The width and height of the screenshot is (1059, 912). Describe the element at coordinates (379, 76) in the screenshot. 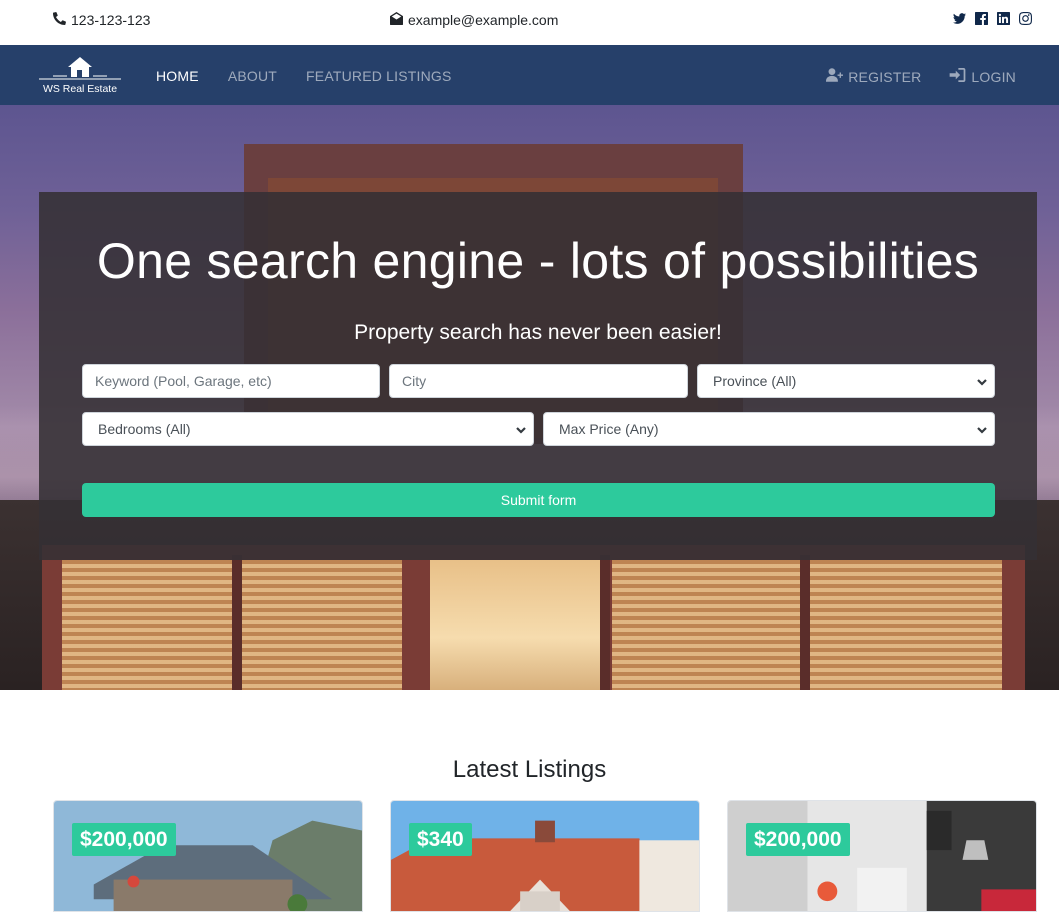

I see `nav-featured-listings: FEATURED LISTINGS` at that location.